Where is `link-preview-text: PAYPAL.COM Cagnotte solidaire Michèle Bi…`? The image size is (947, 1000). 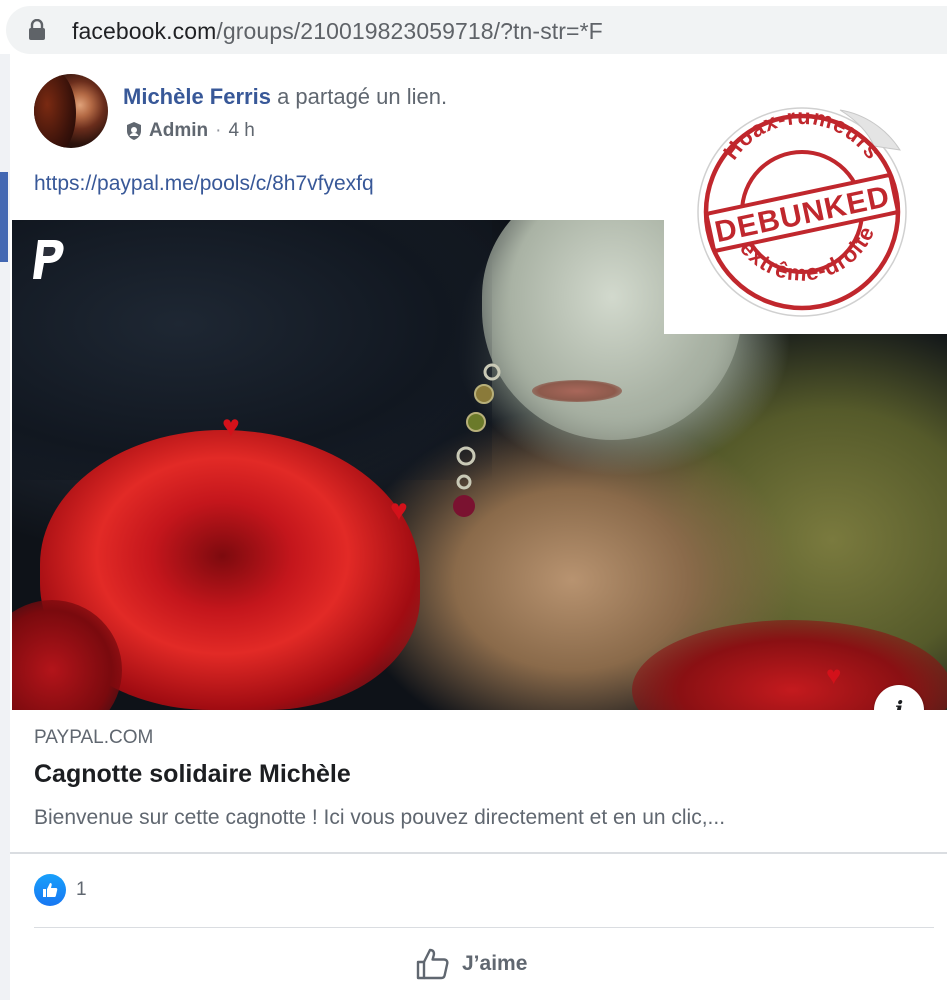 link-preview-text: PAYPAL.COM Cagnotte solidaire Michèle Bi… is located at coordinates (479, 783).